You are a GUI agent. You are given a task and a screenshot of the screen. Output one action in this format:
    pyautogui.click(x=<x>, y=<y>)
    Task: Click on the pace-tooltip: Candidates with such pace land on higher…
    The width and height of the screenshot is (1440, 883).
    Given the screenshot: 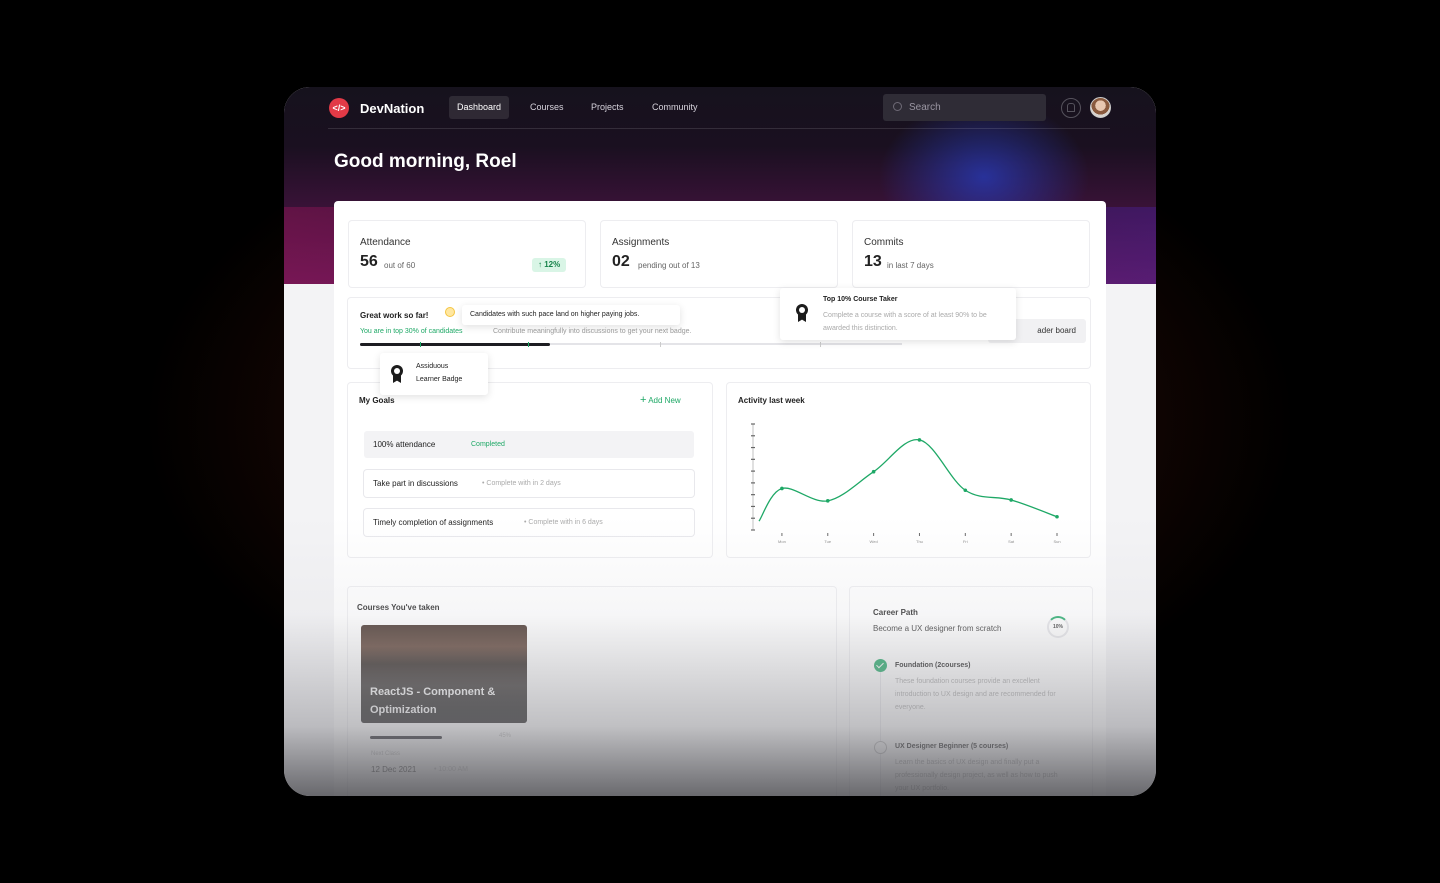 What is the action you would take?
    pyautogui.click(x=571, y=315)
    